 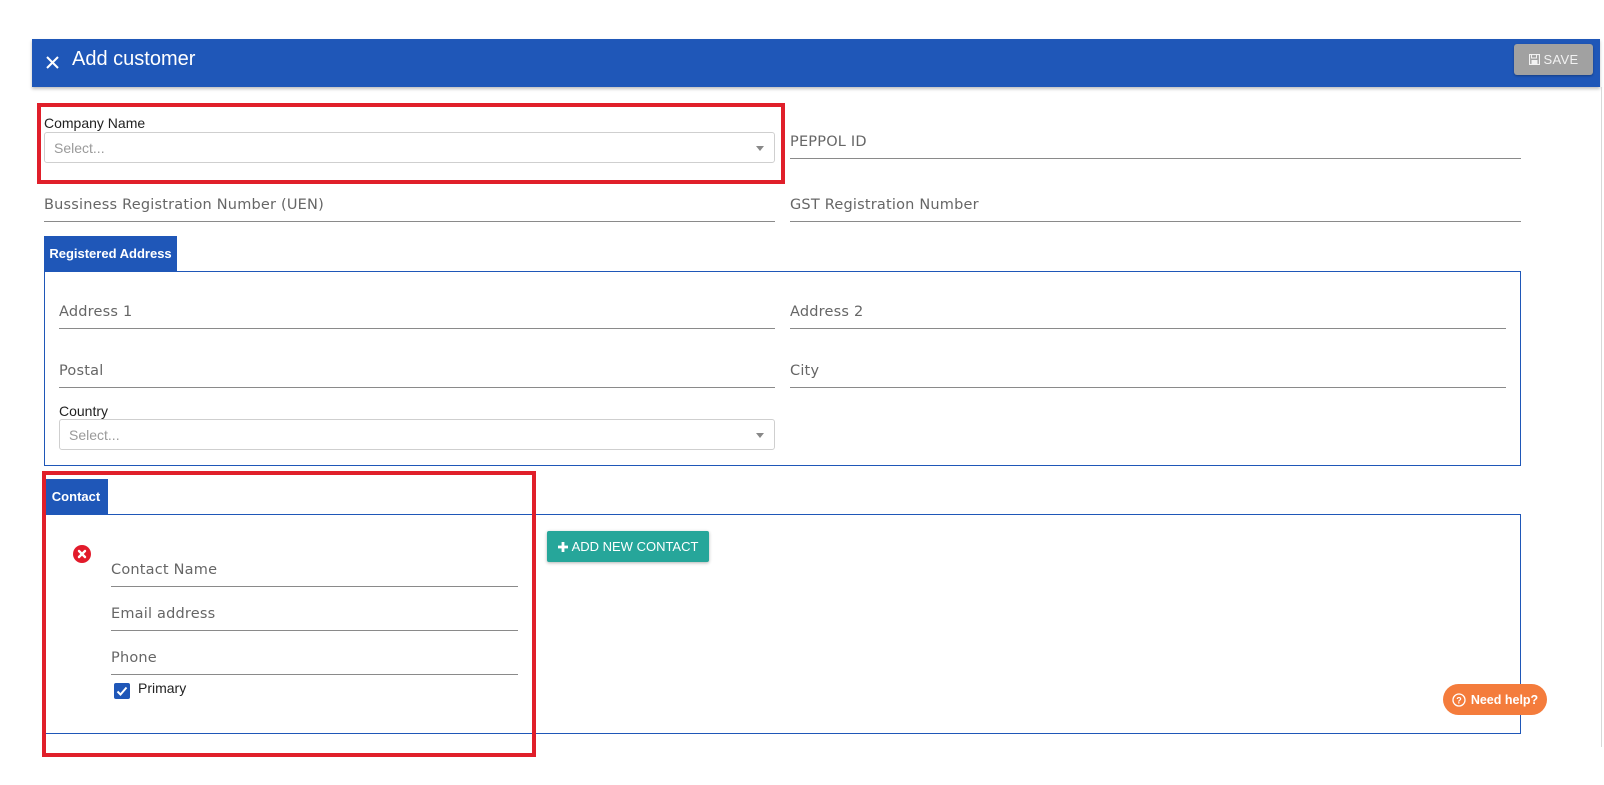 I want to click on plus-icon, so click(x=562, y=546).